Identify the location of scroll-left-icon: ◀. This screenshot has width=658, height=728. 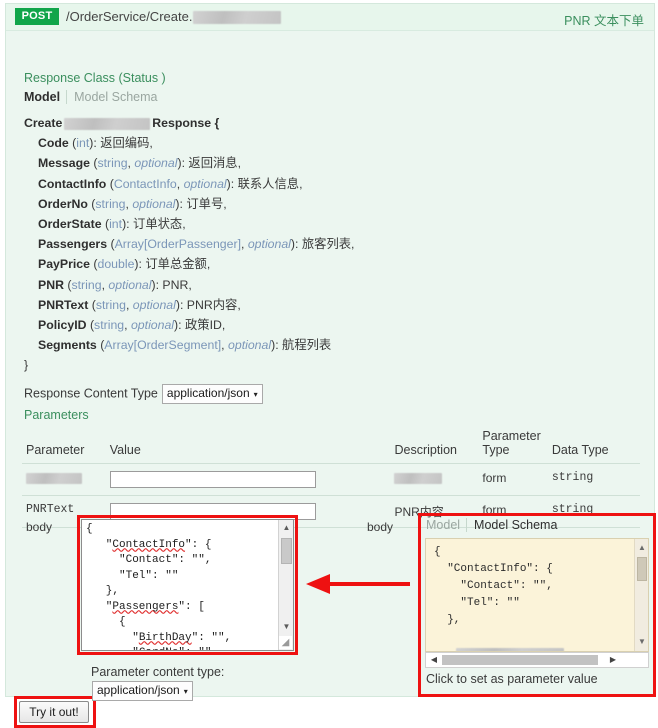
(434, 660).